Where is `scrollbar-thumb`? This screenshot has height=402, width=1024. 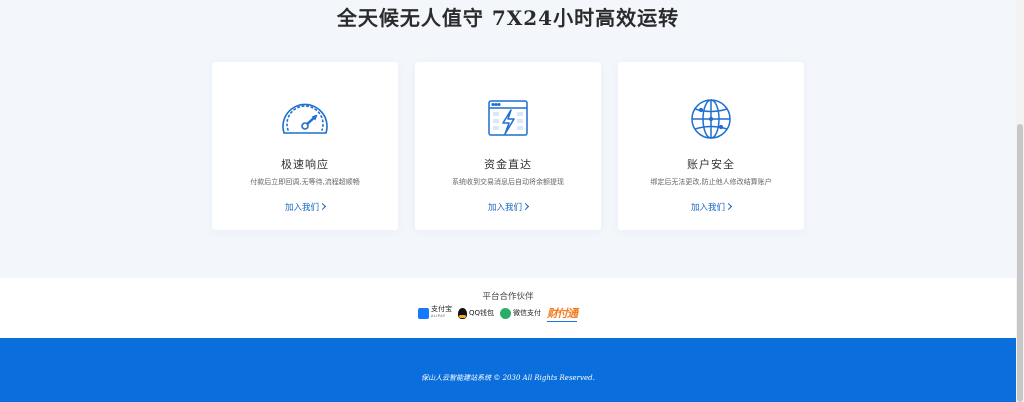
scrollbar-thumb is located at coordinates (1020, 263).